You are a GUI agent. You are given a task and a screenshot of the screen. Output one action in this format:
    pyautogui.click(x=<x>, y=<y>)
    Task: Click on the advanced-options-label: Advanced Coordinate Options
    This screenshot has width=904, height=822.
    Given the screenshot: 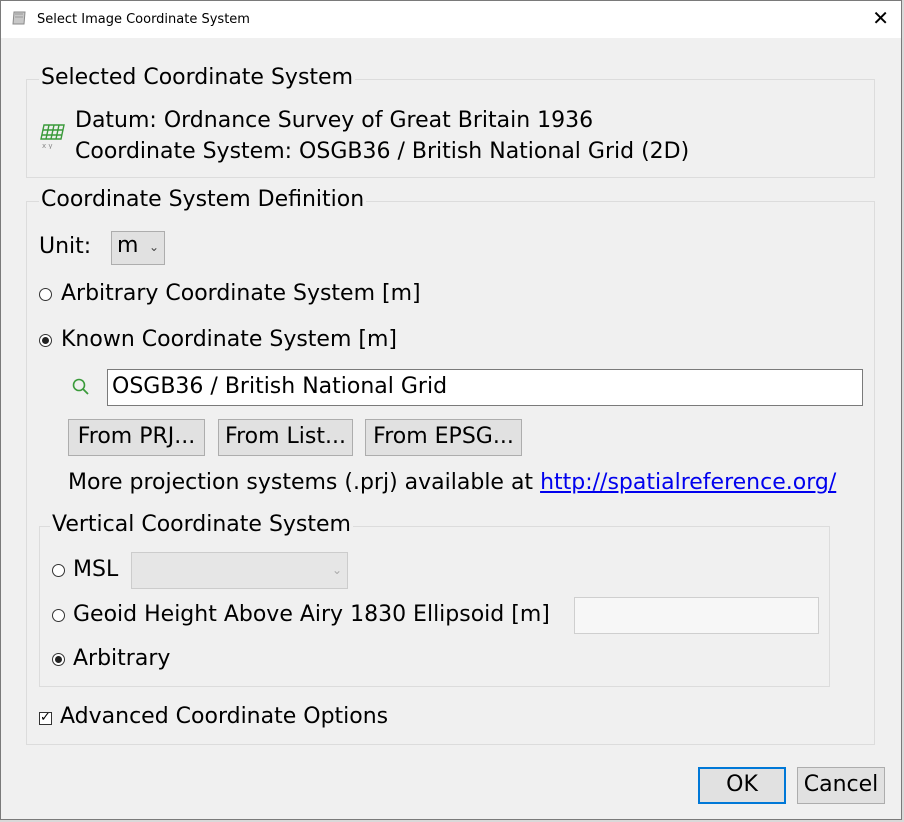 What is the action you would take?
    pyautogui.click(x=224, y=716)
    